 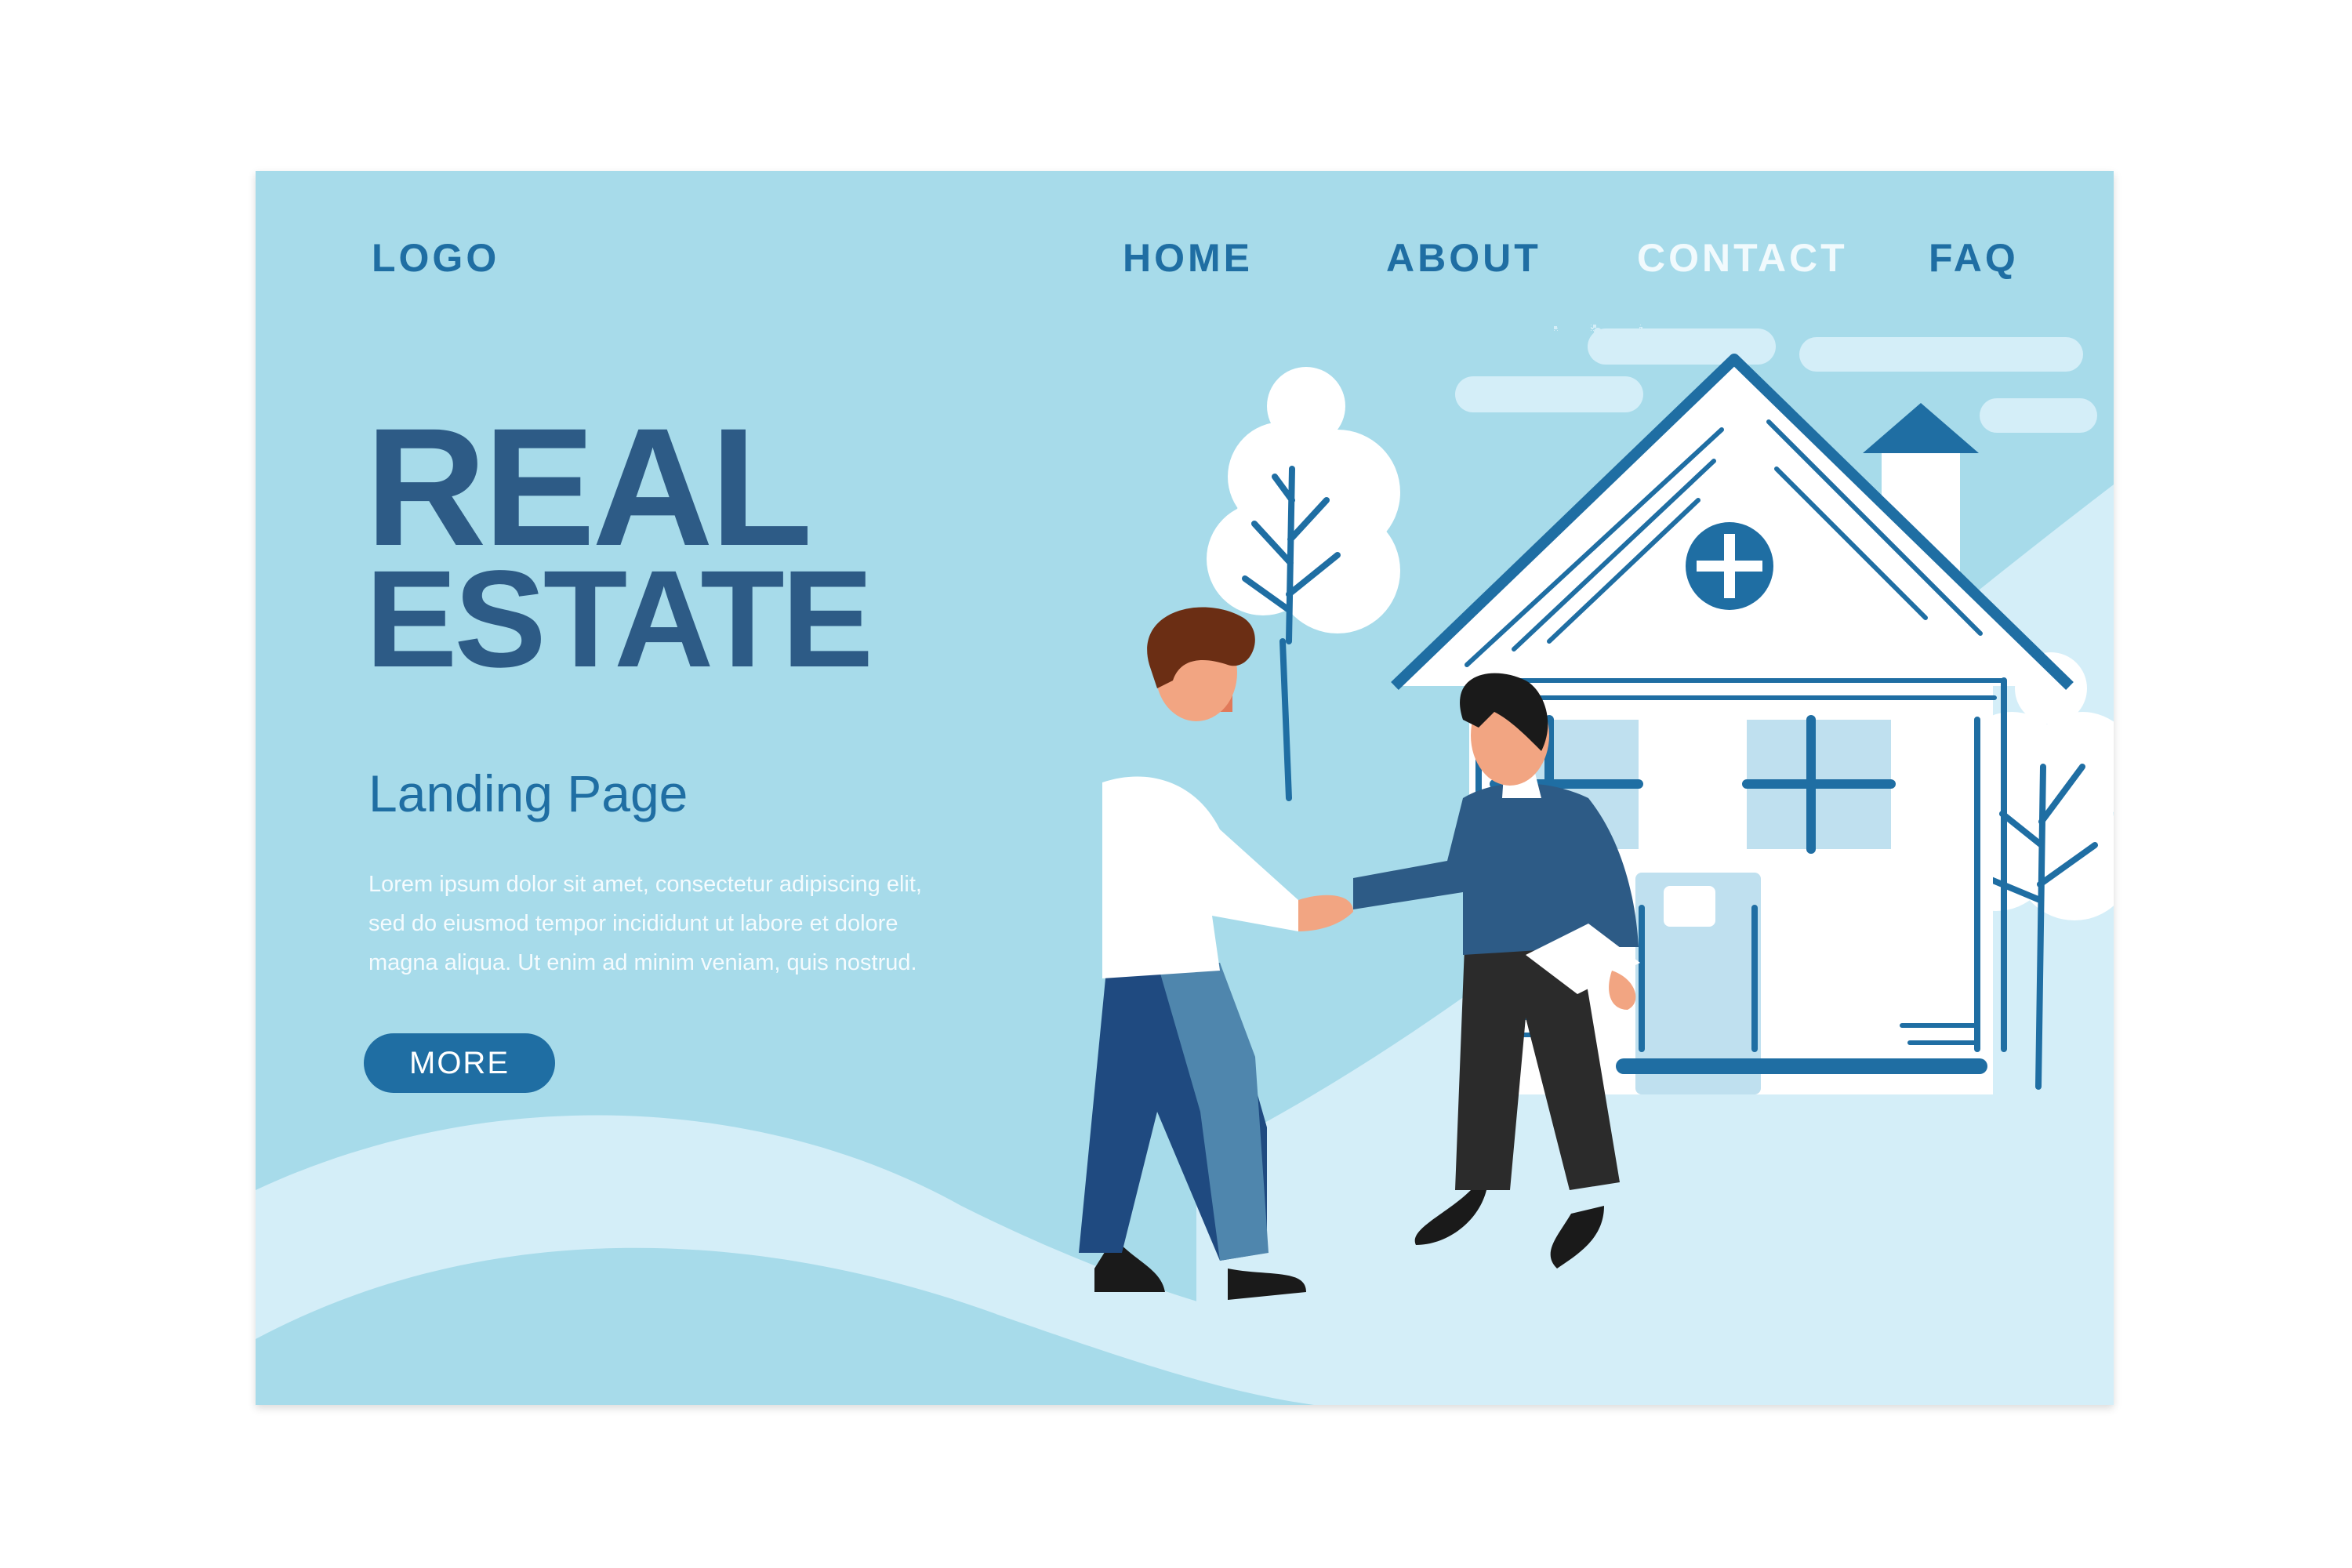 I want to click on hero-subtitle: Landing Page, so click(x=528, y=793).